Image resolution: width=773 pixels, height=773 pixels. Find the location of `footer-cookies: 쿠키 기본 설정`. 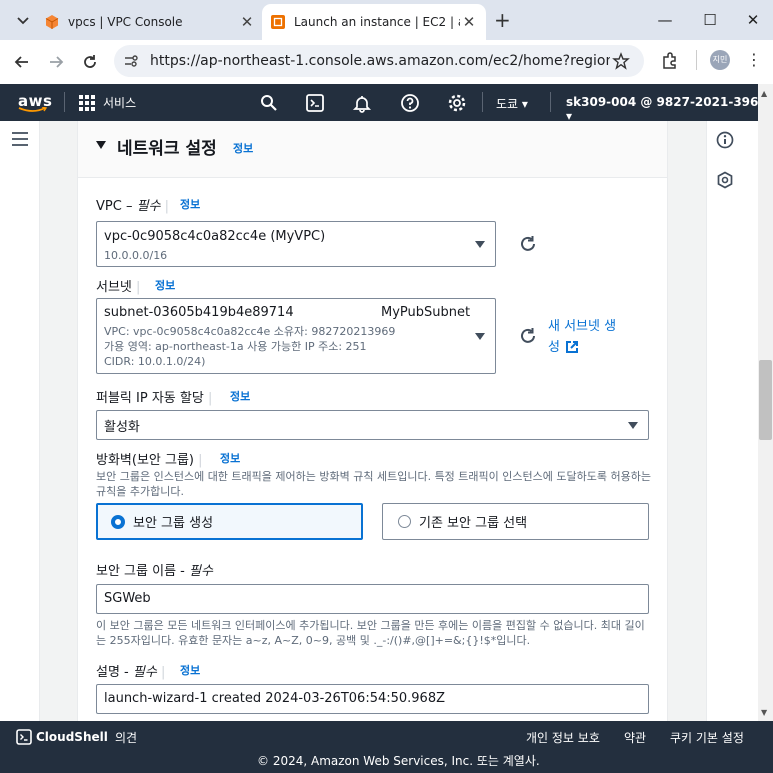

footer-cookies: 쿠키 기본 설정 is located at coordinates (707, 737).